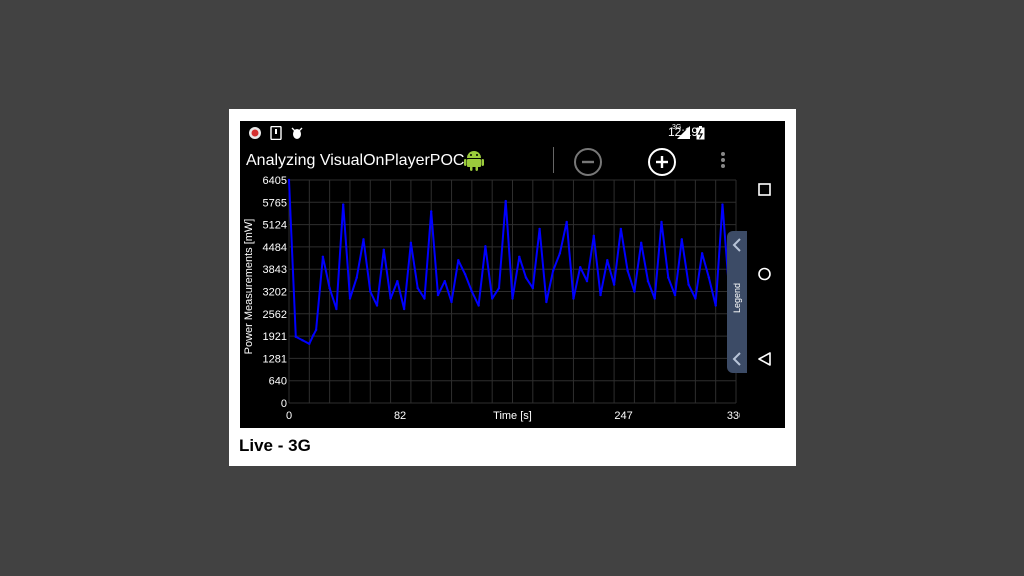  Describe the element at coordinates (278, 382) in the screenshot. I see `y-tick-label: 640` at that location.